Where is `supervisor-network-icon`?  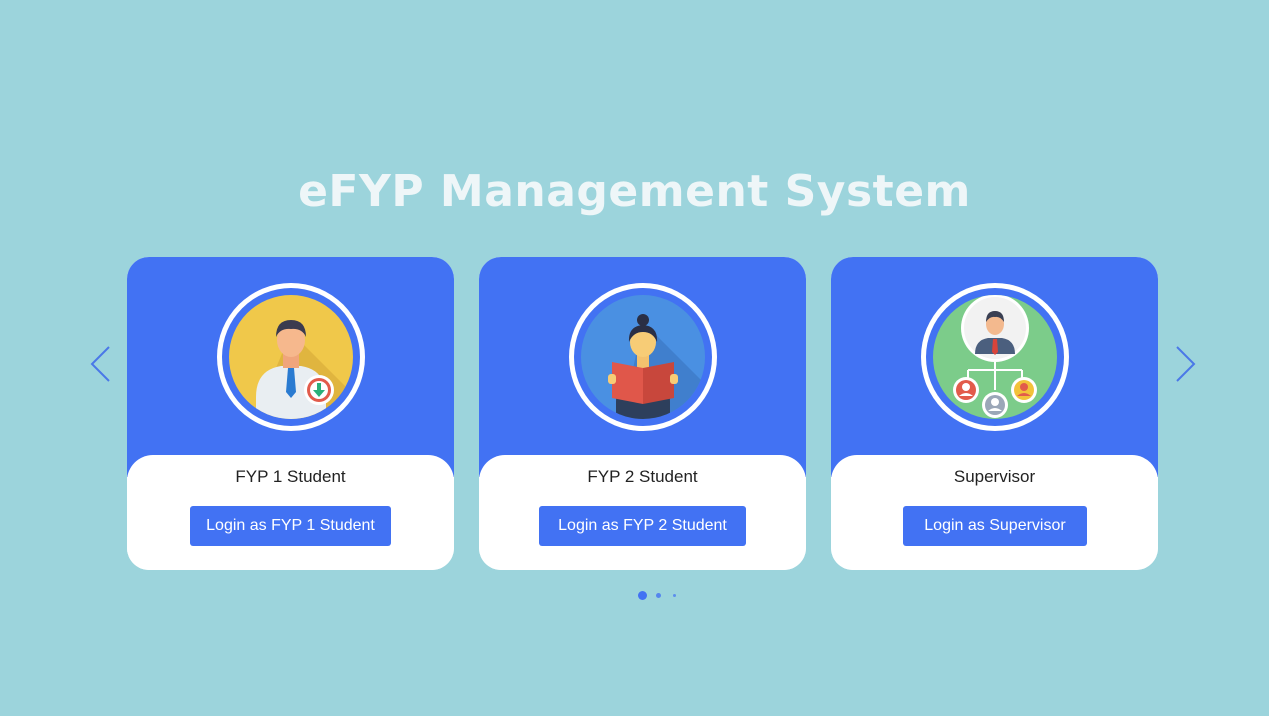
supervisor-network-icon is located at coordinates (995, 357).